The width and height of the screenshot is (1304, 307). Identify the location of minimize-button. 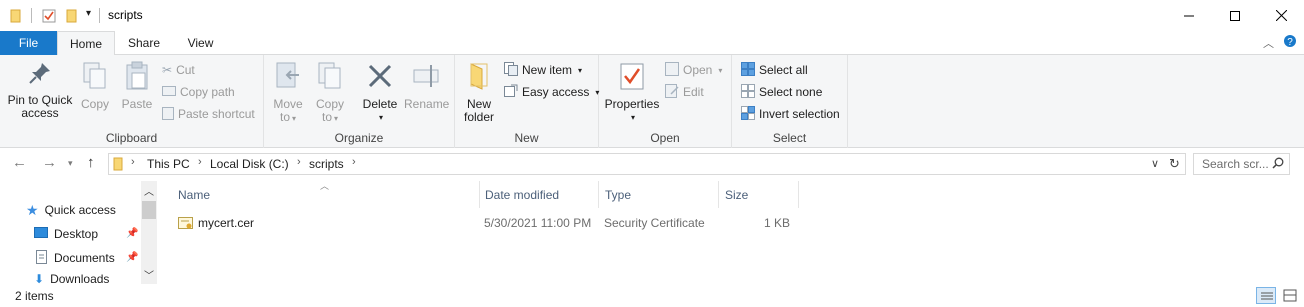
(1189, 15).